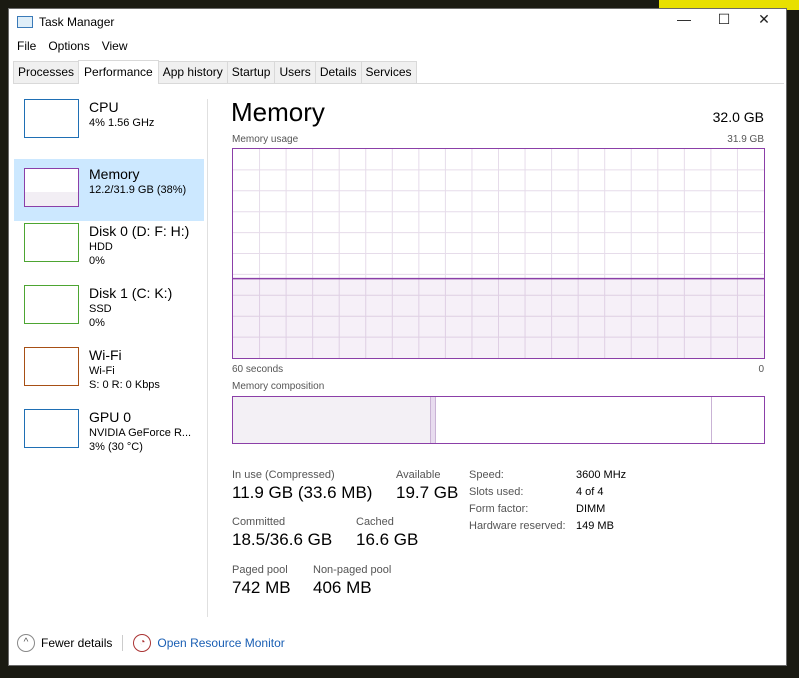  What do you see at coordinates (295, 72) in the screenshot?
I see `tab-users: Users` at bounding box center [295, 72].